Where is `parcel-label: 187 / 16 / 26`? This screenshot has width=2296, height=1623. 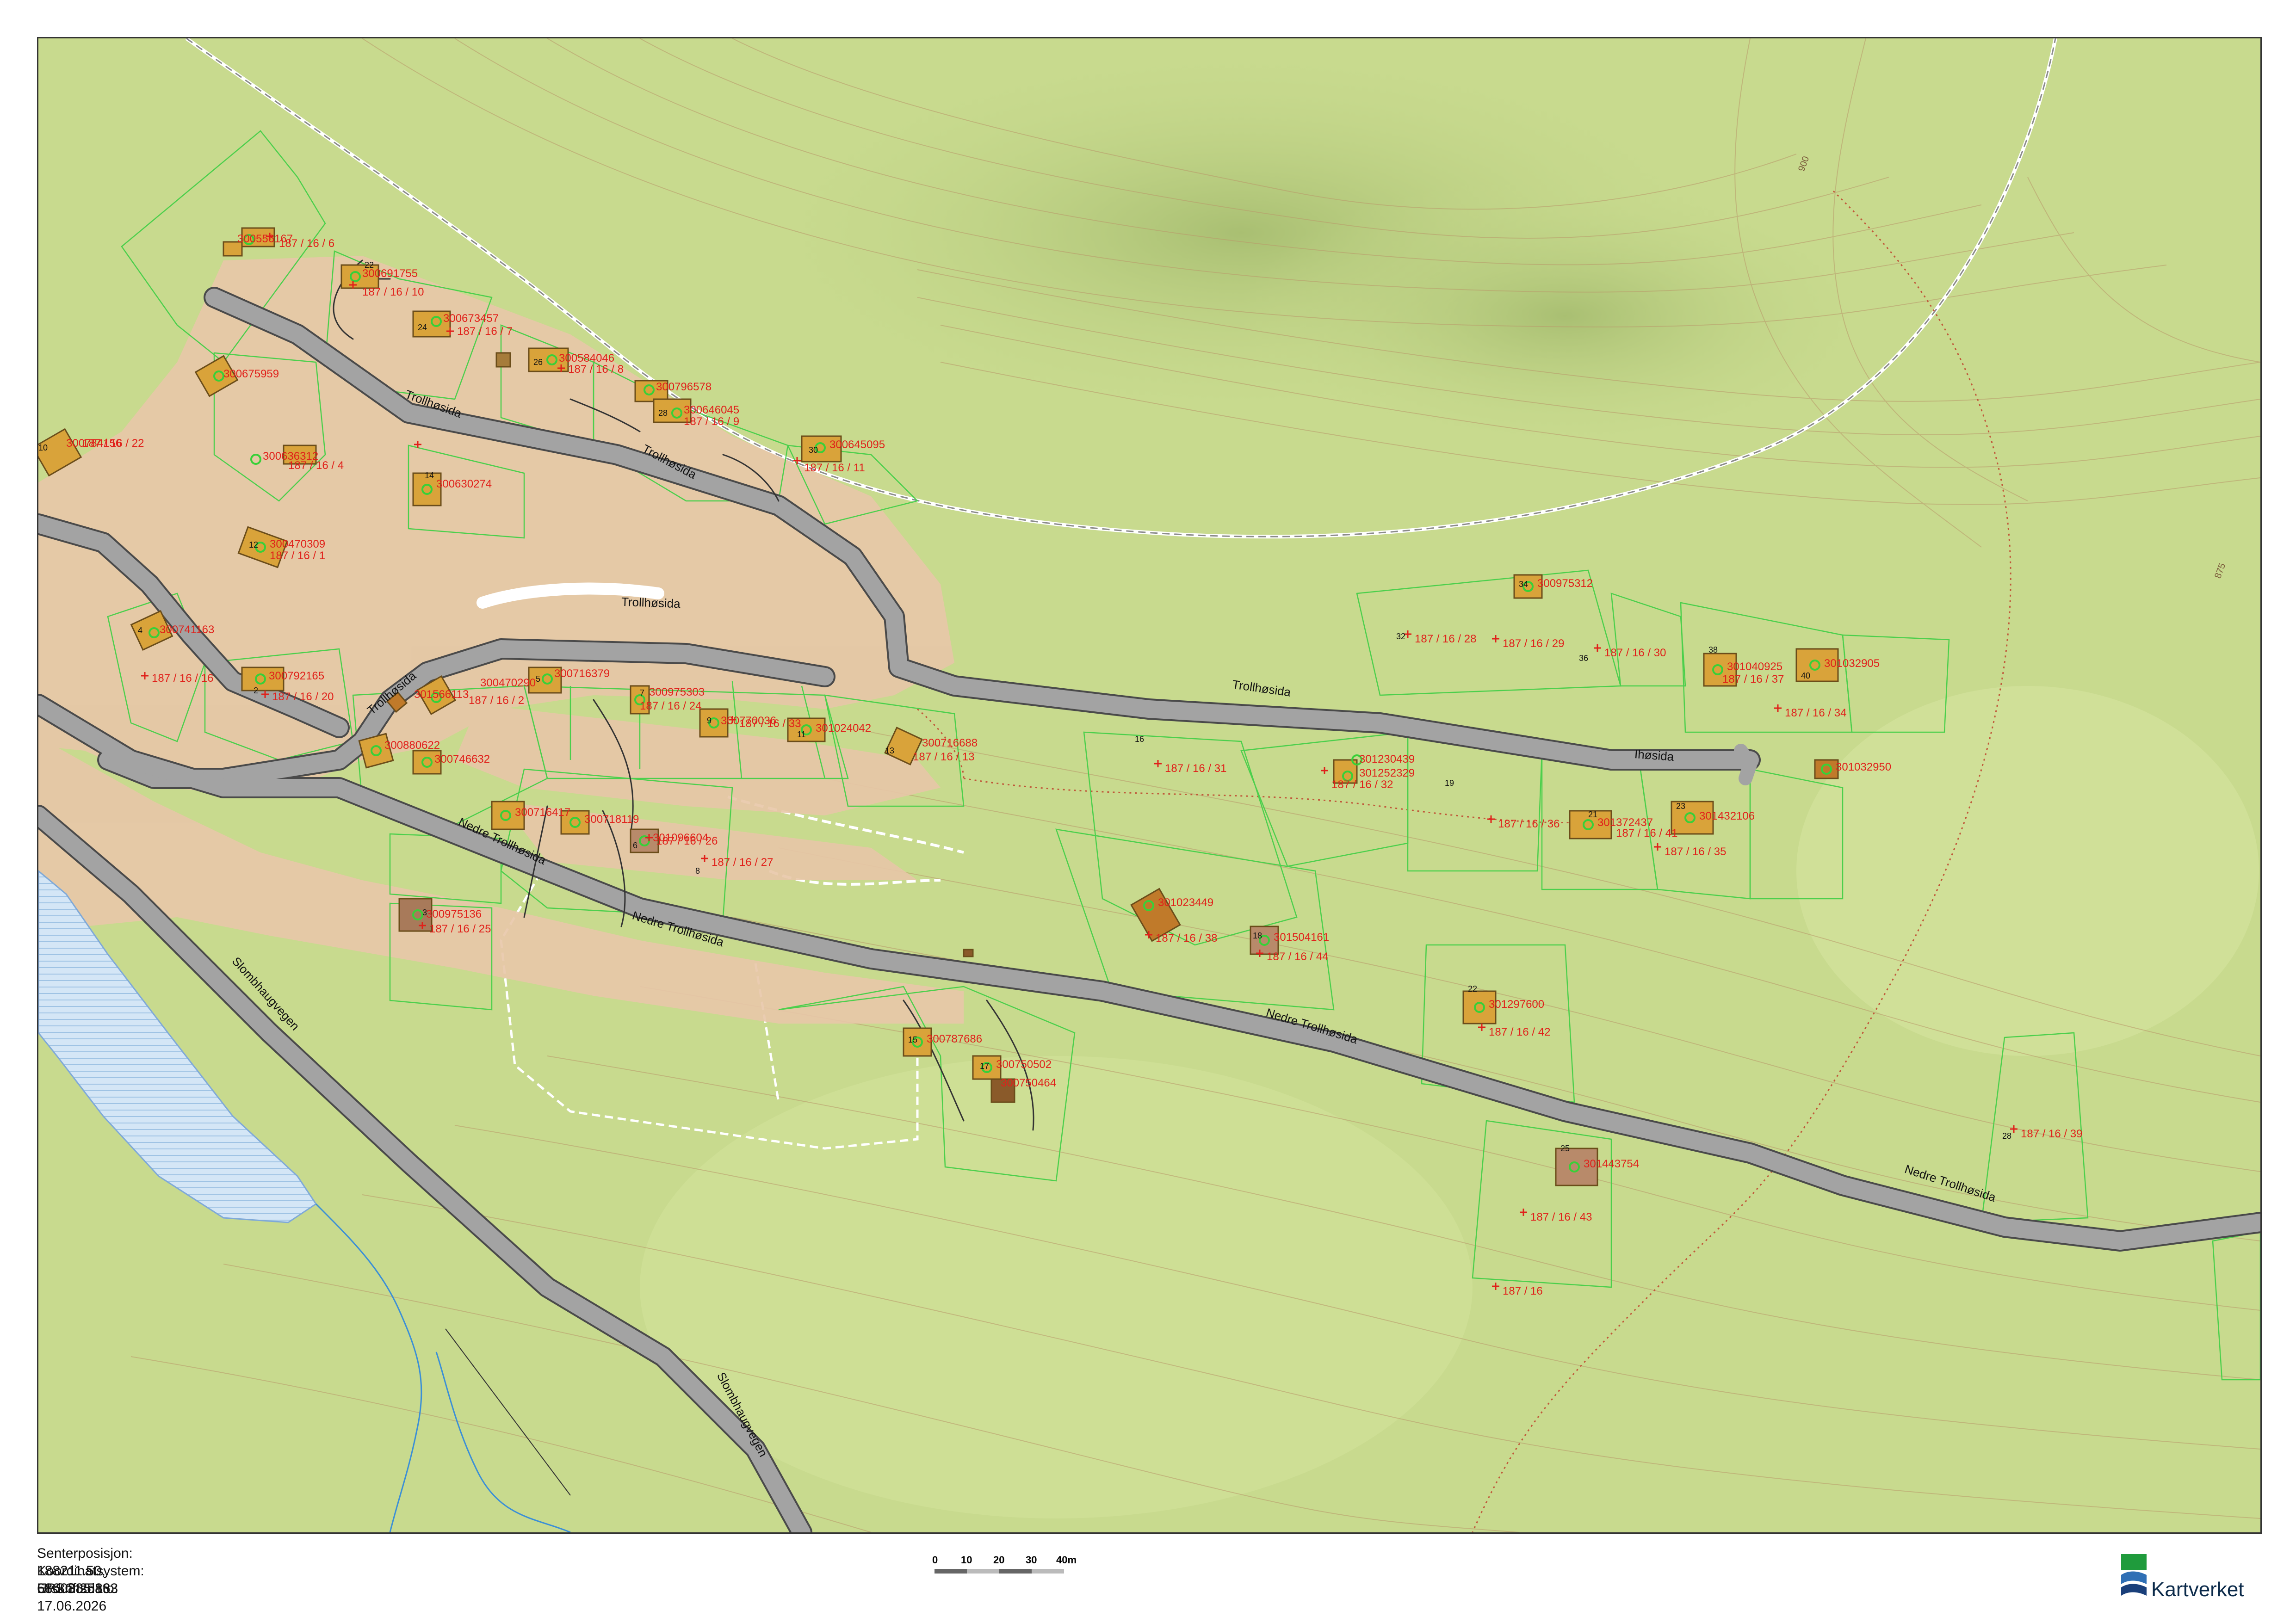
parcel-label: 187 / 16 / 26 is located at coordinates (687, 841).